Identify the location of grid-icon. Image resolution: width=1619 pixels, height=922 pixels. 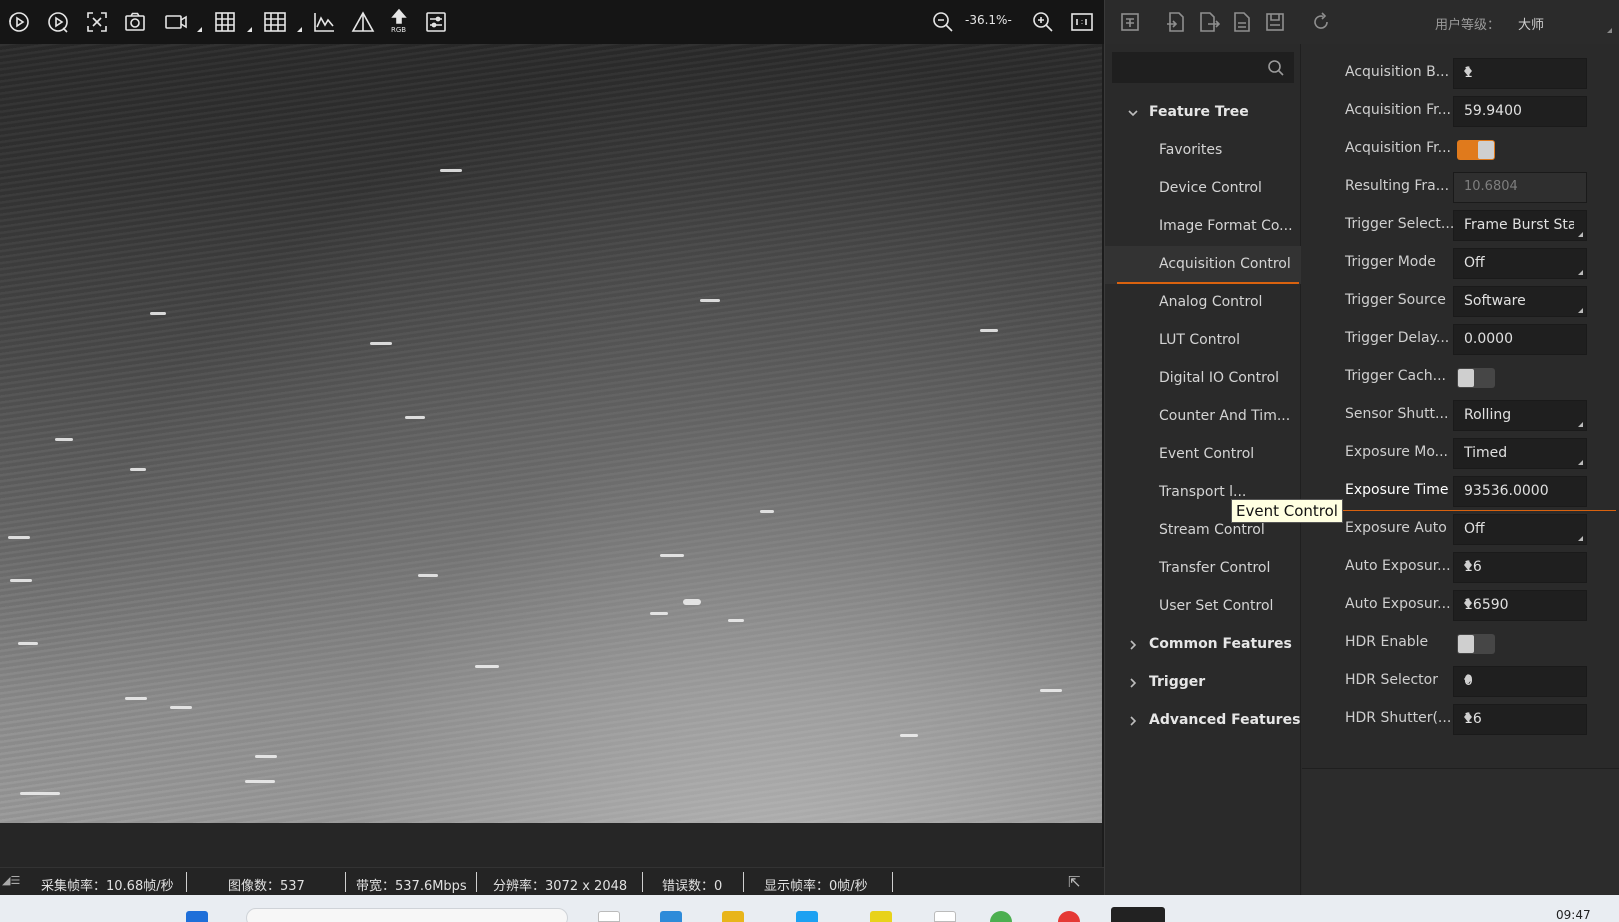
(275, 22).